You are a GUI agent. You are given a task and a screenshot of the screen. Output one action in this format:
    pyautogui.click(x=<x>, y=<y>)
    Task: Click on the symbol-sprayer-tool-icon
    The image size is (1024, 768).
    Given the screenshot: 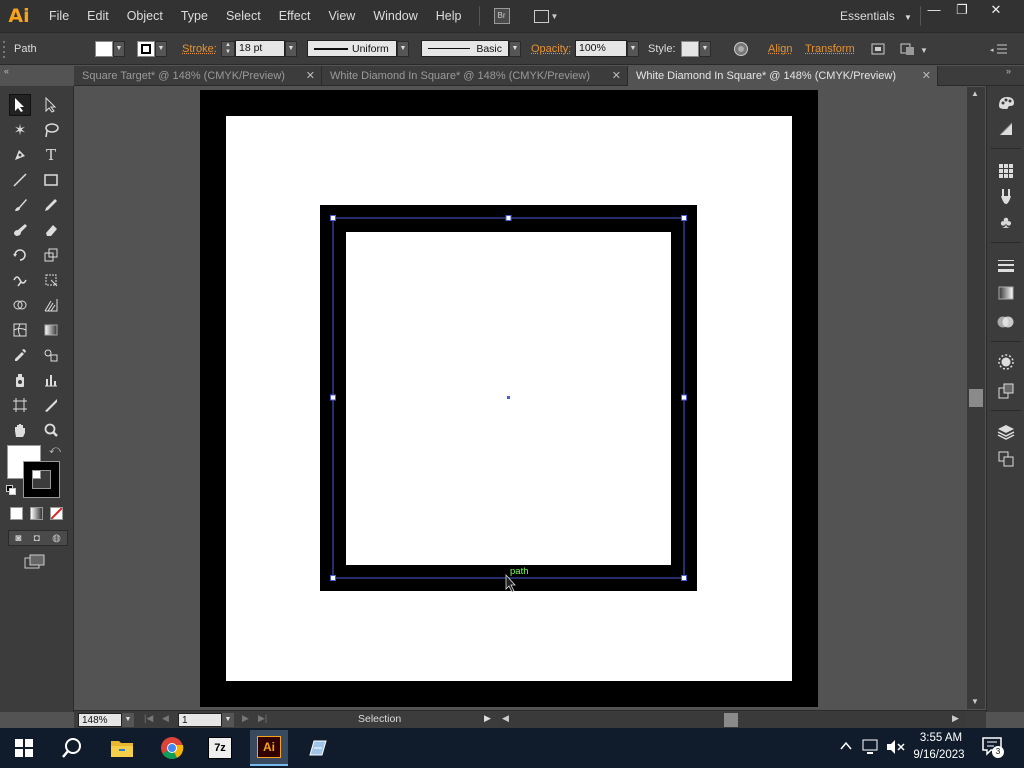 What is the action you would take?
    pyautogui.click(x=20, y=380)
    